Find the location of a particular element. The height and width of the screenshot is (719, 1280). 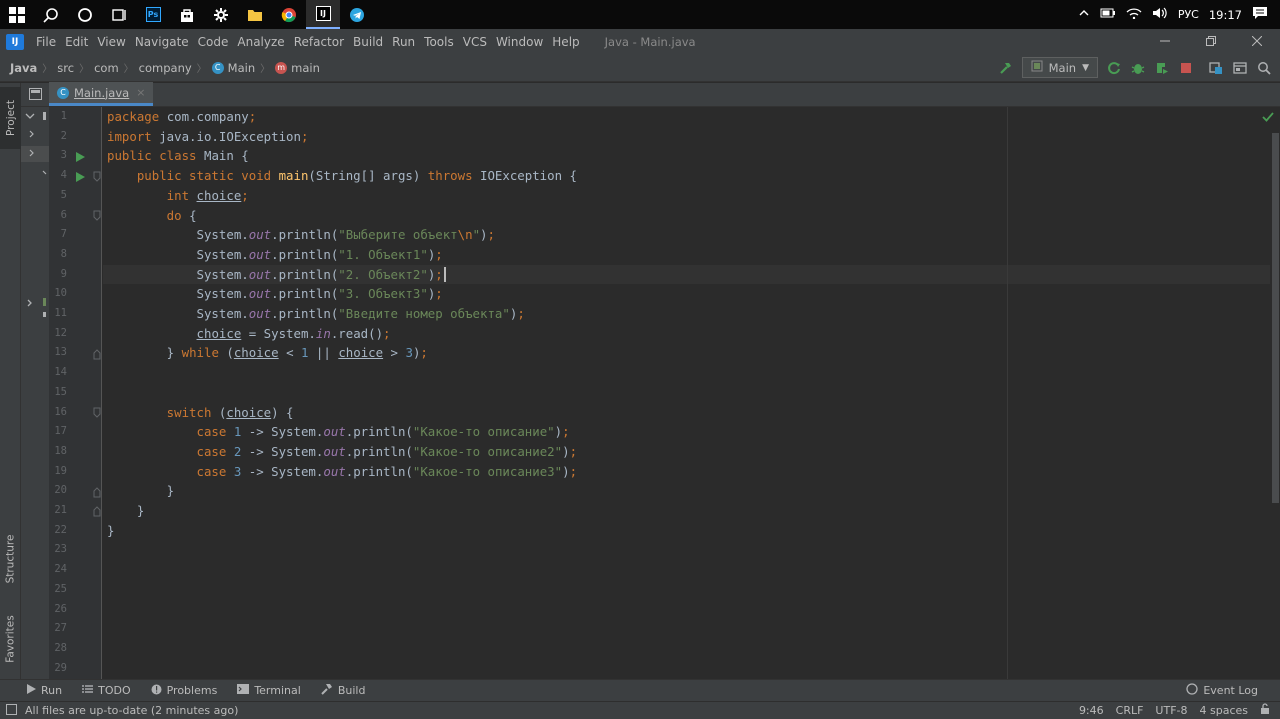

code-token: { is located at coordinates (193, 215).